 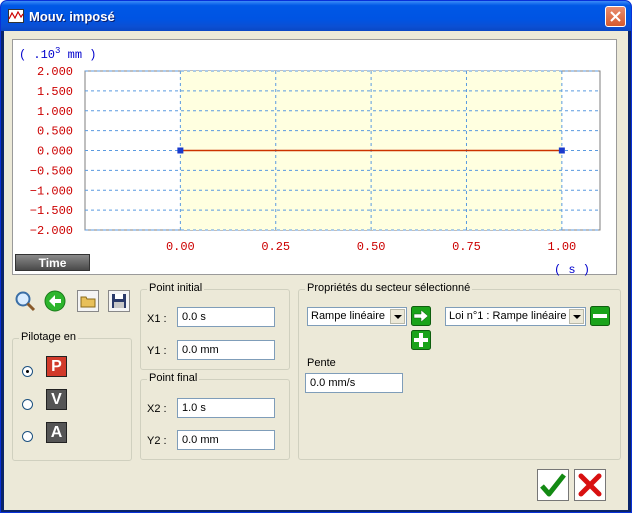 What do you see at coordinates (180, 247) in the screenshot?
I see `x-tick-label: 0.00` at bounding box center [180, 247].